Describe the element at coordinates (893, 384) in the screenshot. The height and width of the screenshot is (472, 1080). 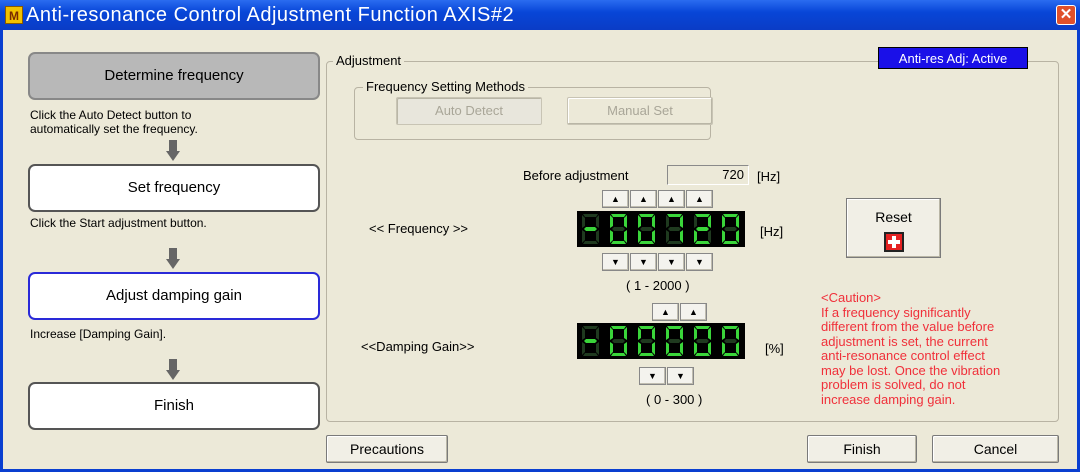
I see `caution-line: problem is solved, do not` at that location.